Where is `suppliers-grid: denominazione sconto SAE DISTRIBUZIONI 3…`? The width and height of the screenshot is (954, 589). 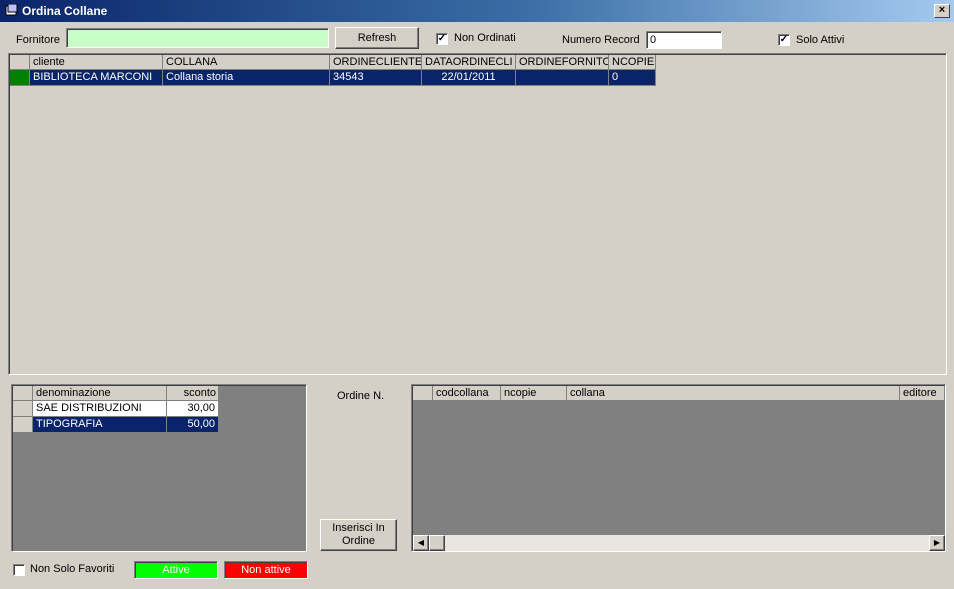
suppliers-grid: denominazione sconto SAE DISTRIBUZIONI 3… is located at coordinates (159, 468).